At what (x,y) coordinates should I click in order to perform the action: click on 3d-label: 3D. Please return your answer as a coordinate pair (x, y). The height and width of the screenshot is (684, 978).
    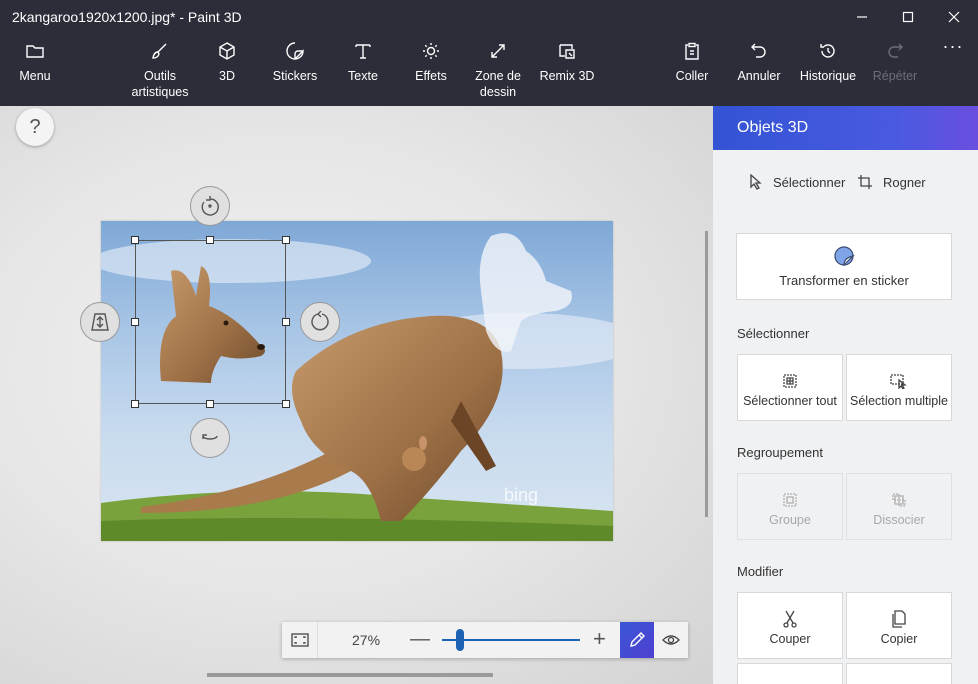
    Looking at the image, I should click on (227, 76).